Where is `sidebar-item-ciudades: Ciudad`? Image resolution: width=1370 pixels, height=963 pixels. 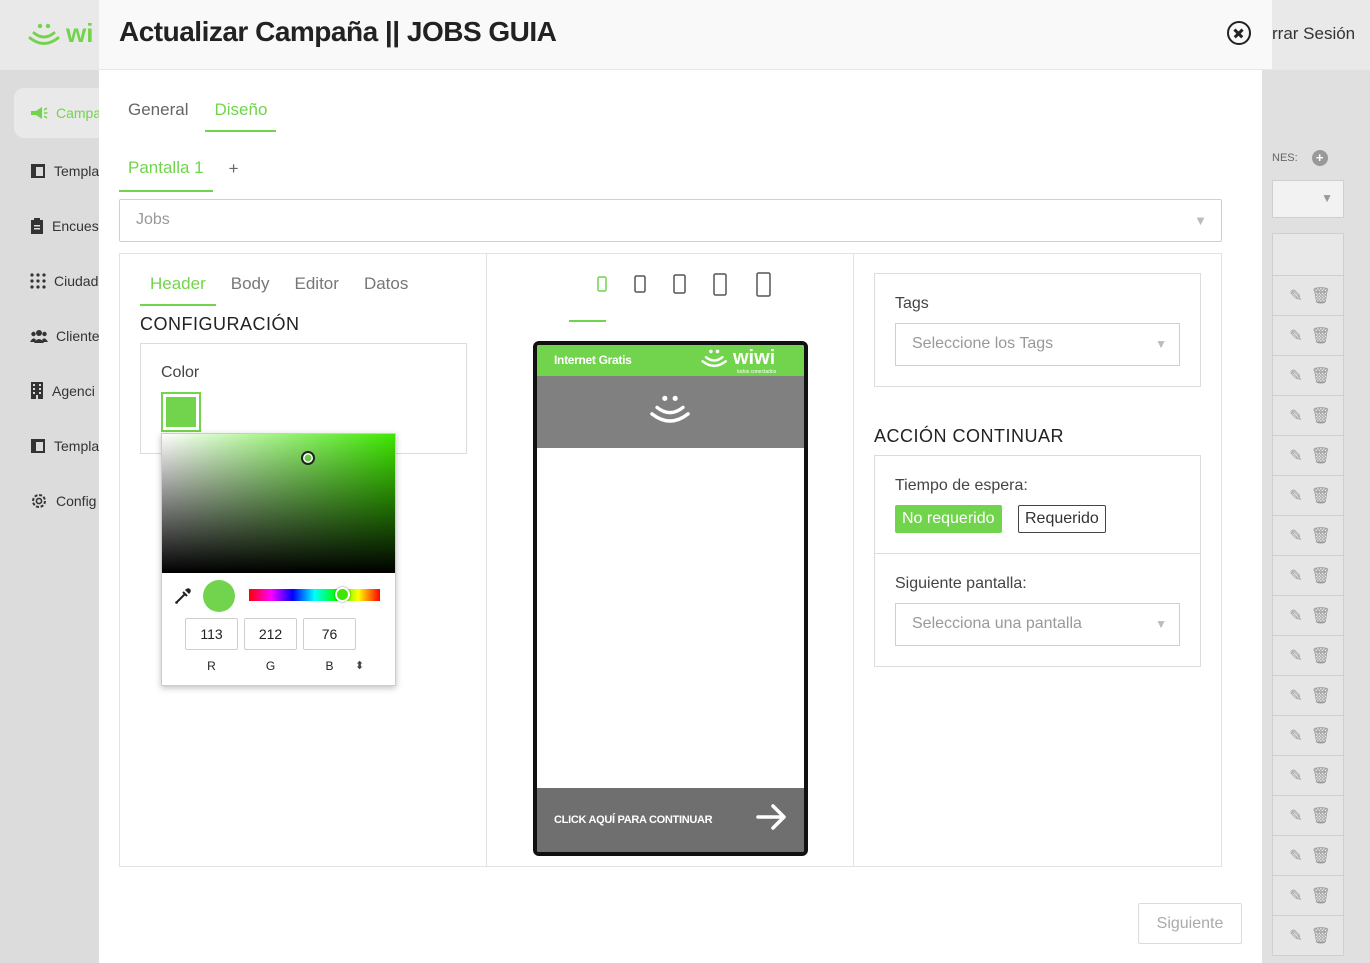
sidebar-item-ciudades: Ciudad is located at coordinates (59, 280).